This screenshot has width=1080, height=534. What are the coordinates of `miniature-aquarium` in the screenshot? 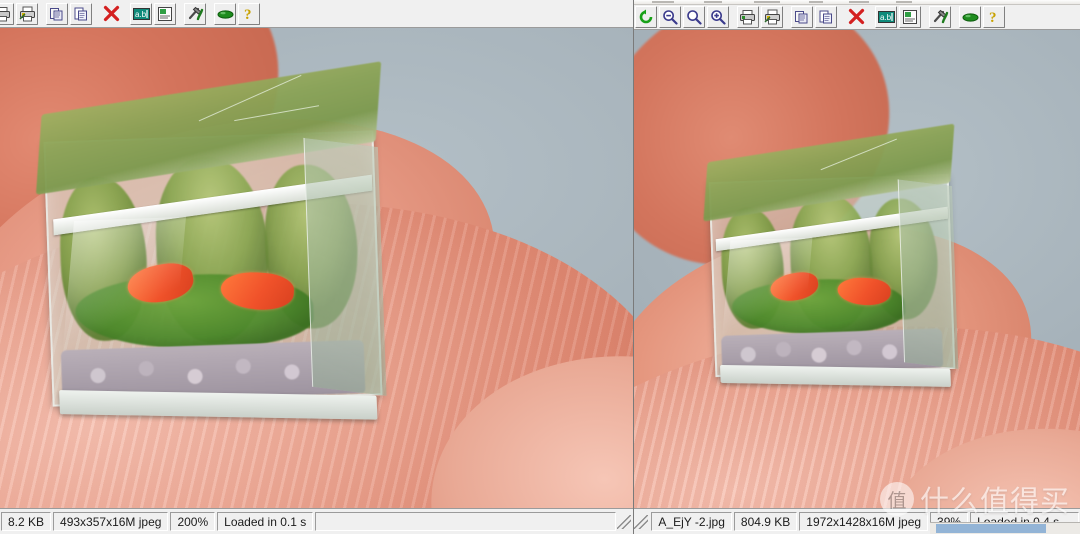 It's located at (831, 255).